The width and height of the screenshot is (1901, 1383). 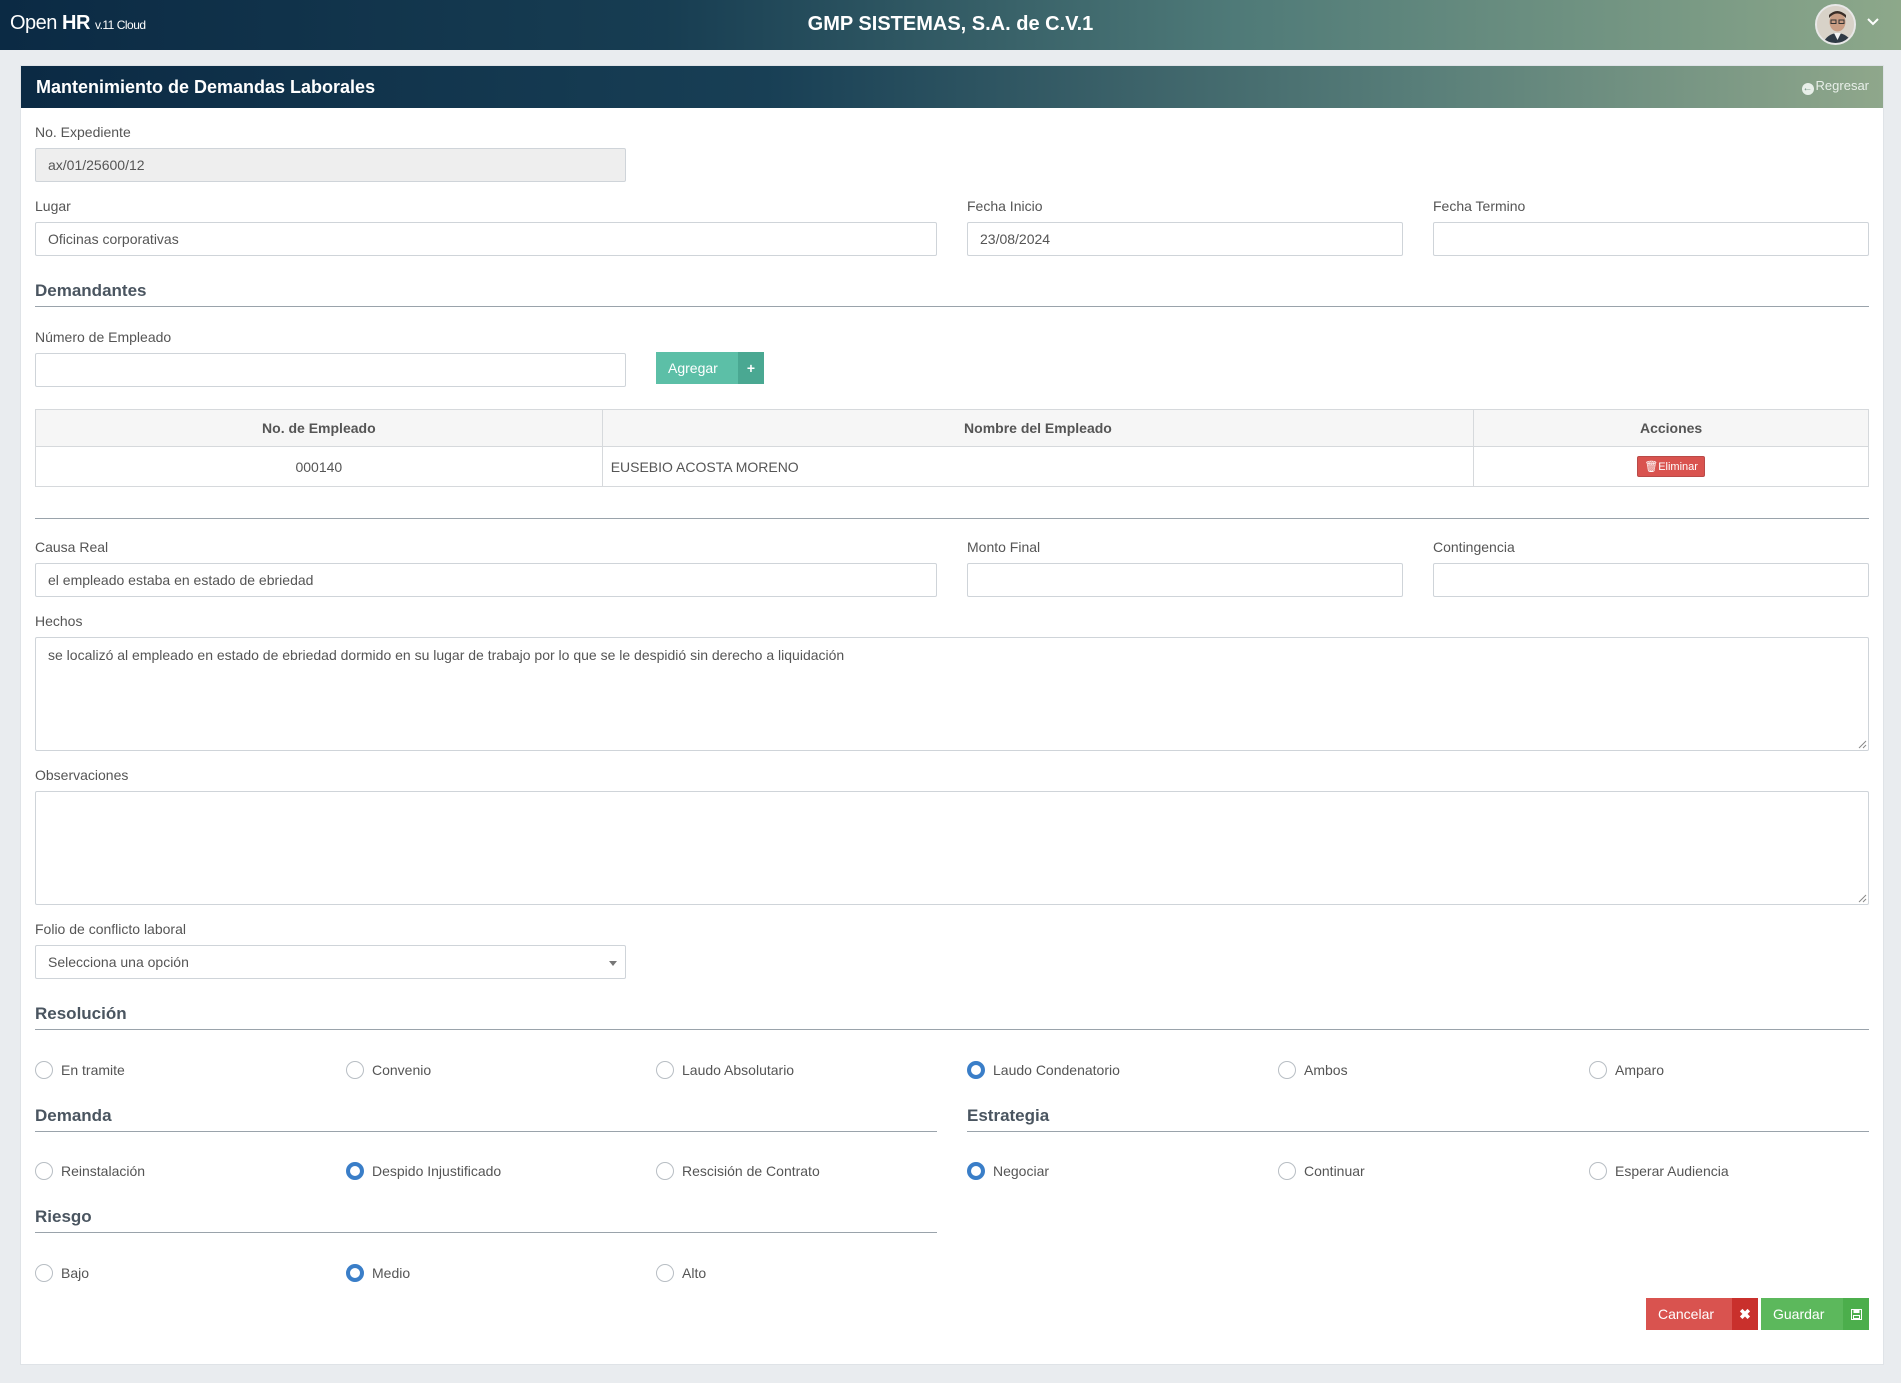 What do you see at coordinates (1686, 1314) in the screenshot?
I see `cancel-button-label: Cancelar` at bounding box center [1686, 1314].